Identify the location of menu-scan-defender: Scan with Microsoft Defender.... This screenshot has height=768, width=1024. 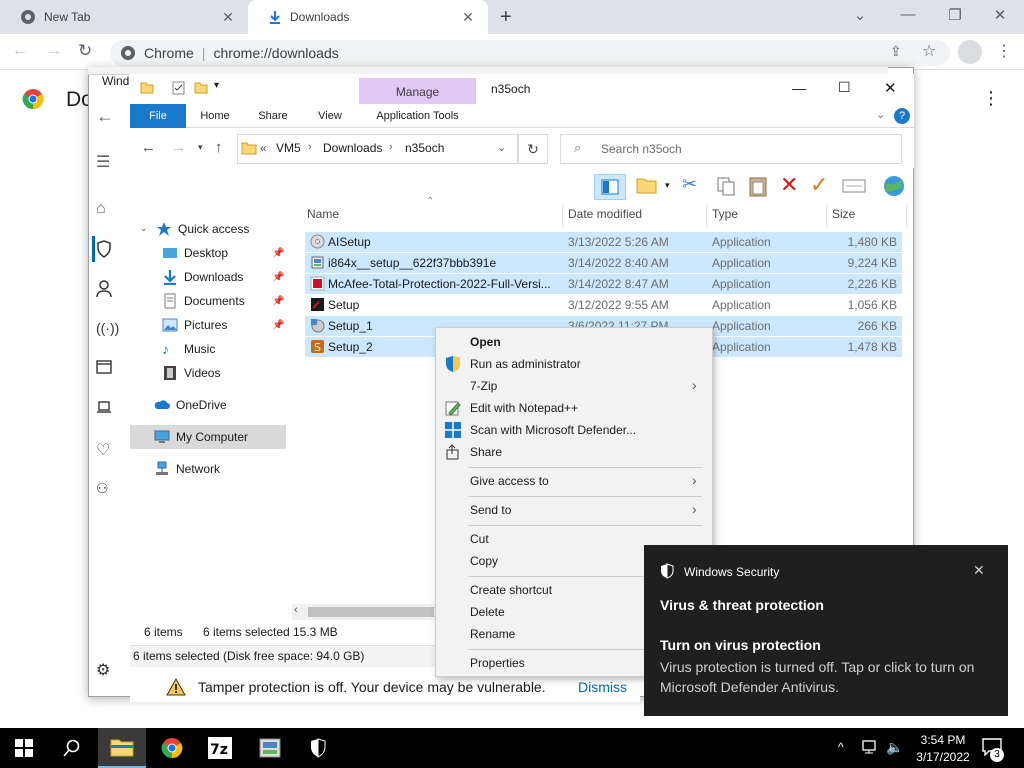
(553, 430).